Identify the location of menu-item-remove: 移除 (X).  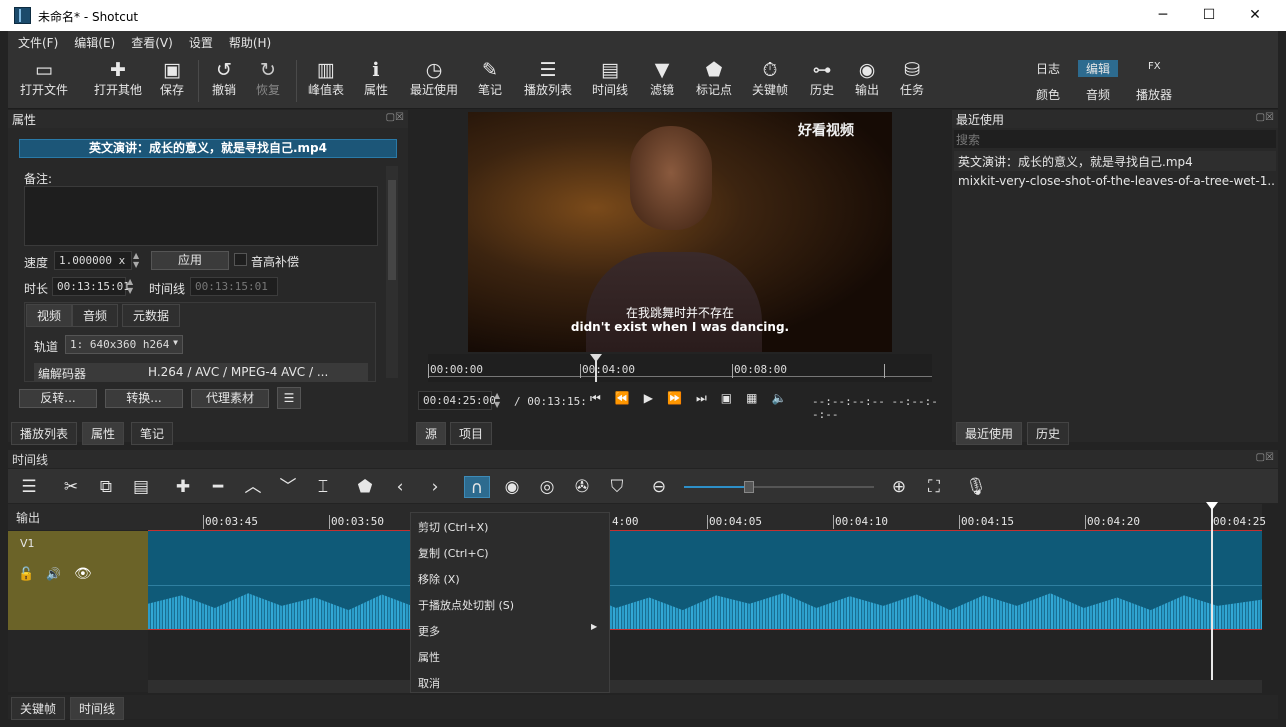
(439, 579).